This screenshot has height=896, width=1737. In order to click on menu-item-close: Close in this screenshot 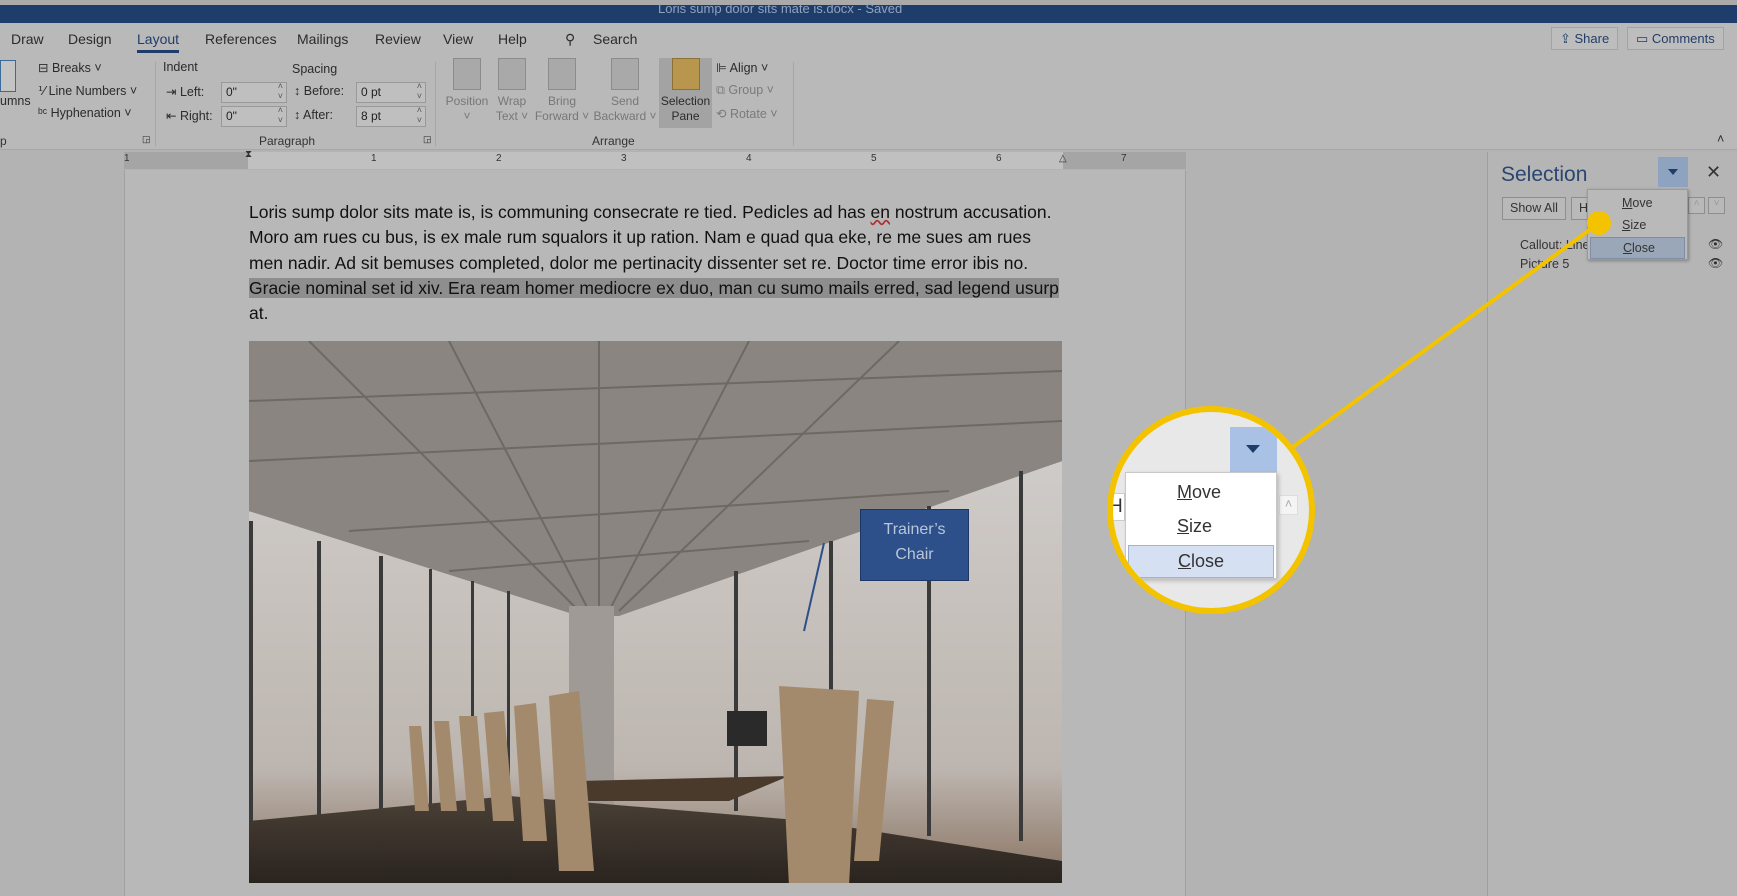, I will do `click(1637, 248)`.